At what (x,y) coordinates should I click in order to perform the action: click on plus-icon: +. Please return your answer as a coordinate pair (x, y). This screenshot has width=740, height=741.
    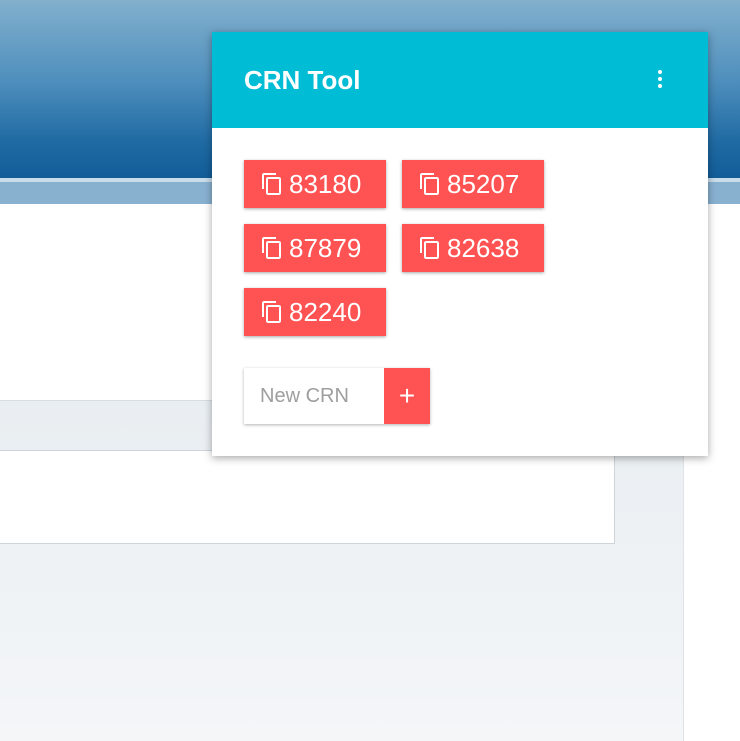
    Looking at the image, I should click on (407, 395).